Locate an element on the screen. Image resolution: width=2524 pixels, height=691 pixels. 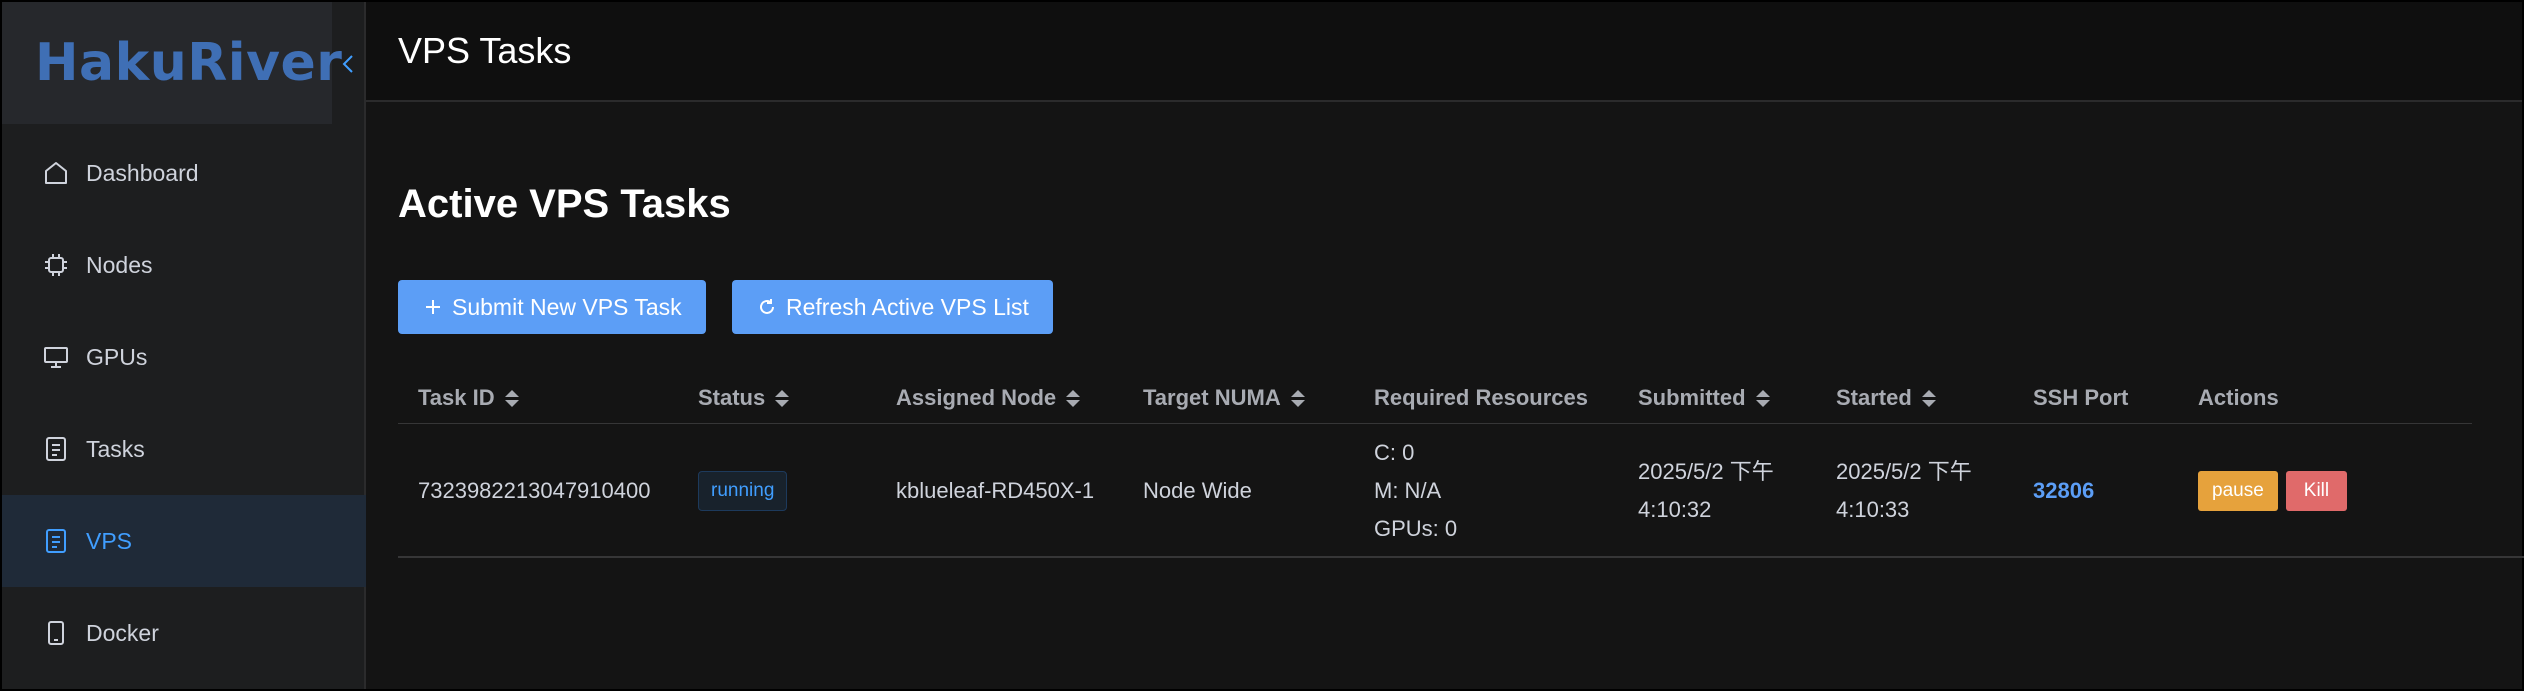
column-header-submitted: Submitted is located at coordinates (1704, 398).